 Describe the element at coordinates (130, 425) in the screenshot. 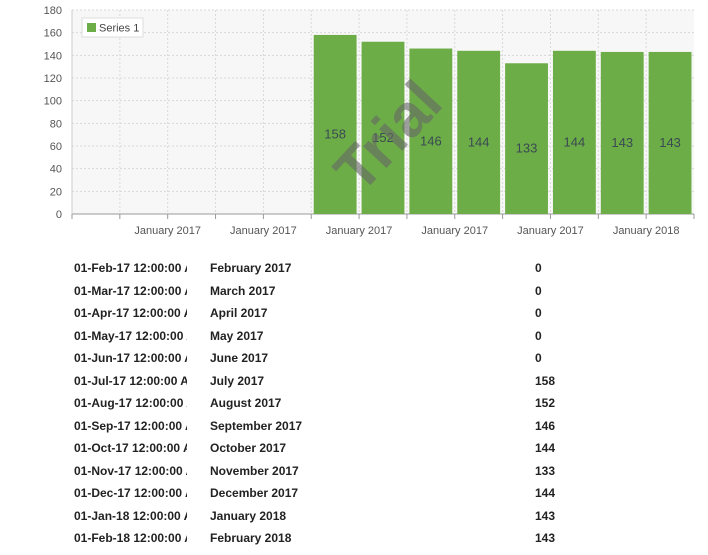

I see `date-cell: 01-Sep-17 12:00:00 AM` at that location.